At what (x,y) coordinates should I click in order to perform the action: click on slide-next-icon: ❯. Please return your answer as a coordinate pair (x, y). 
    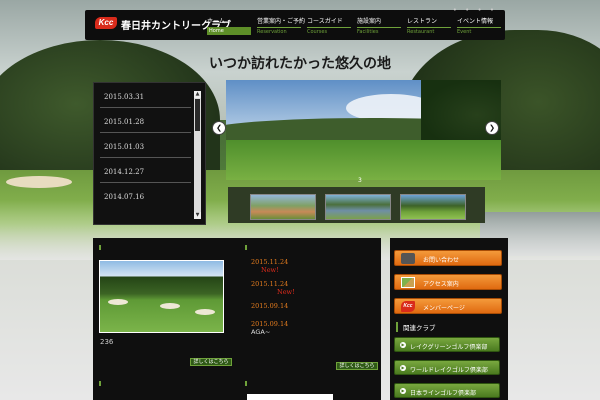
    Looking at the image, I should click on (492, 128).